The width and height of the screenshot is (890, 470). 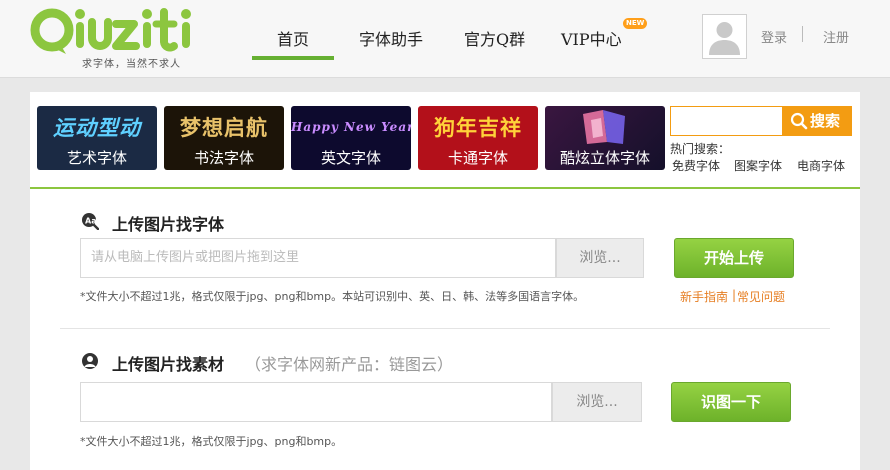 I want to click on user-avatar-icon, so click(x=724, y=36).